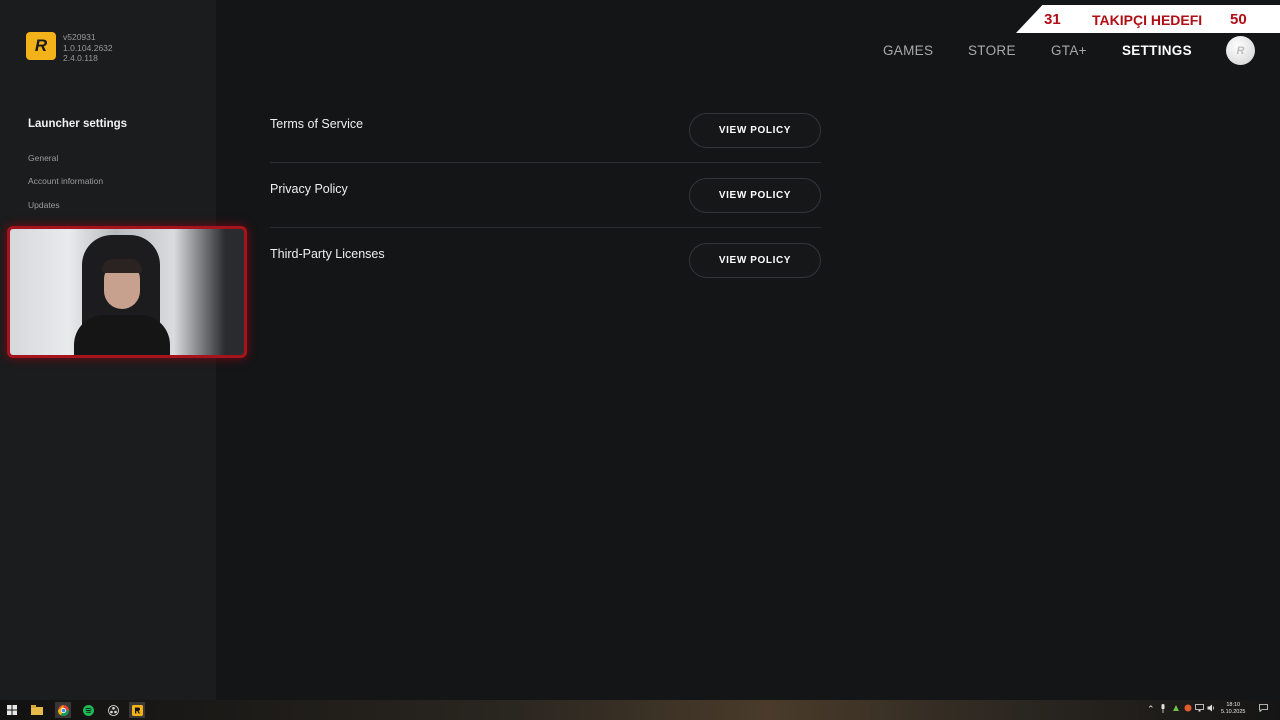 Image resolution: width=1280 pixels, height=720 pixels. Describe the element at coordinates (1240, 50) in the screenshot. I see `profile-avatar: R` at that location.